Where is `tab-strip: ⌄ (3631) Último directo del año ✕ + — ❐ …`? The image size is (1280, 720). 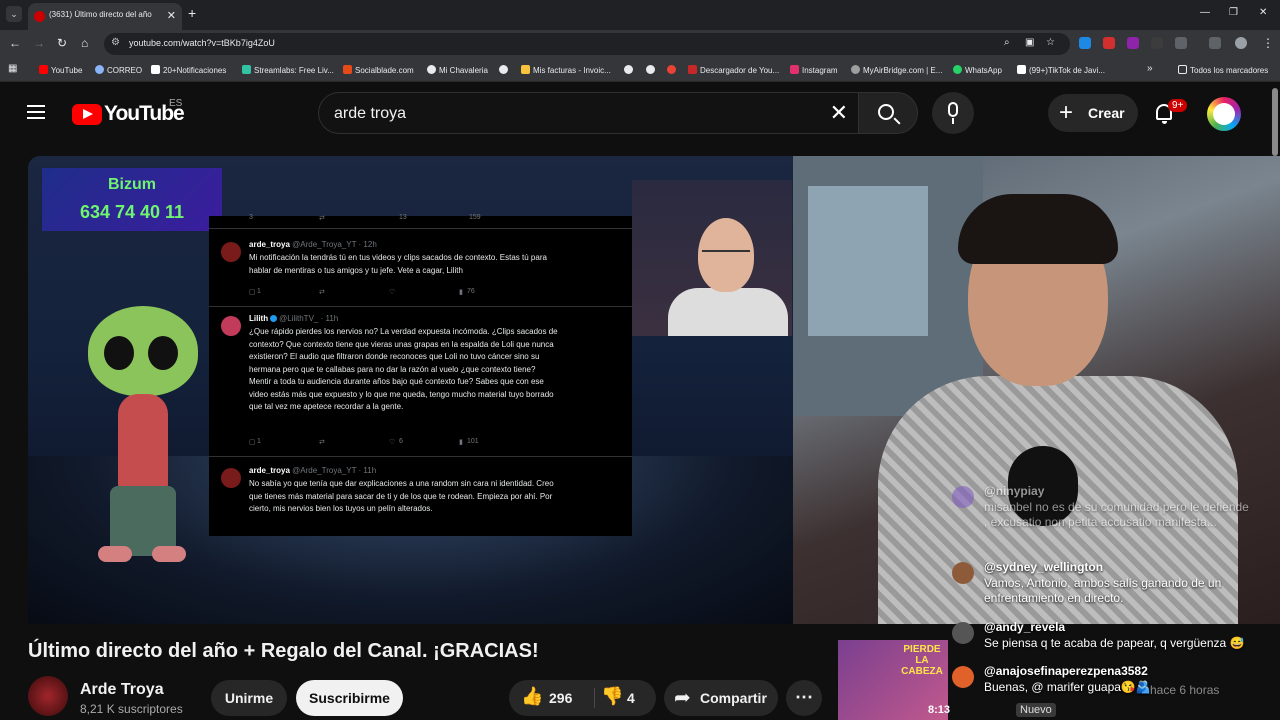
tab-strip: ⌄ (3631) Último directo del año ✕ + — ❐ … is located at coordinates (640, 15).